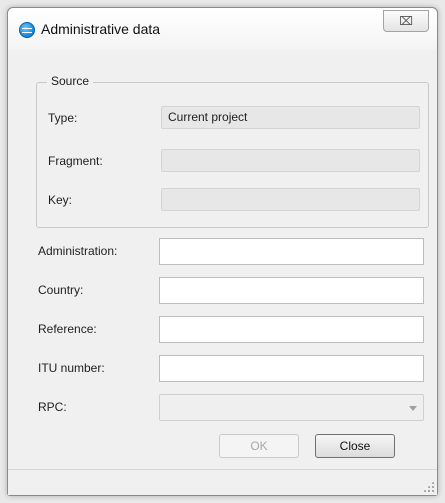  Describe the element at coordinates (406, 21) in the screenshot. I see `close-icon: ⌧` at that location.